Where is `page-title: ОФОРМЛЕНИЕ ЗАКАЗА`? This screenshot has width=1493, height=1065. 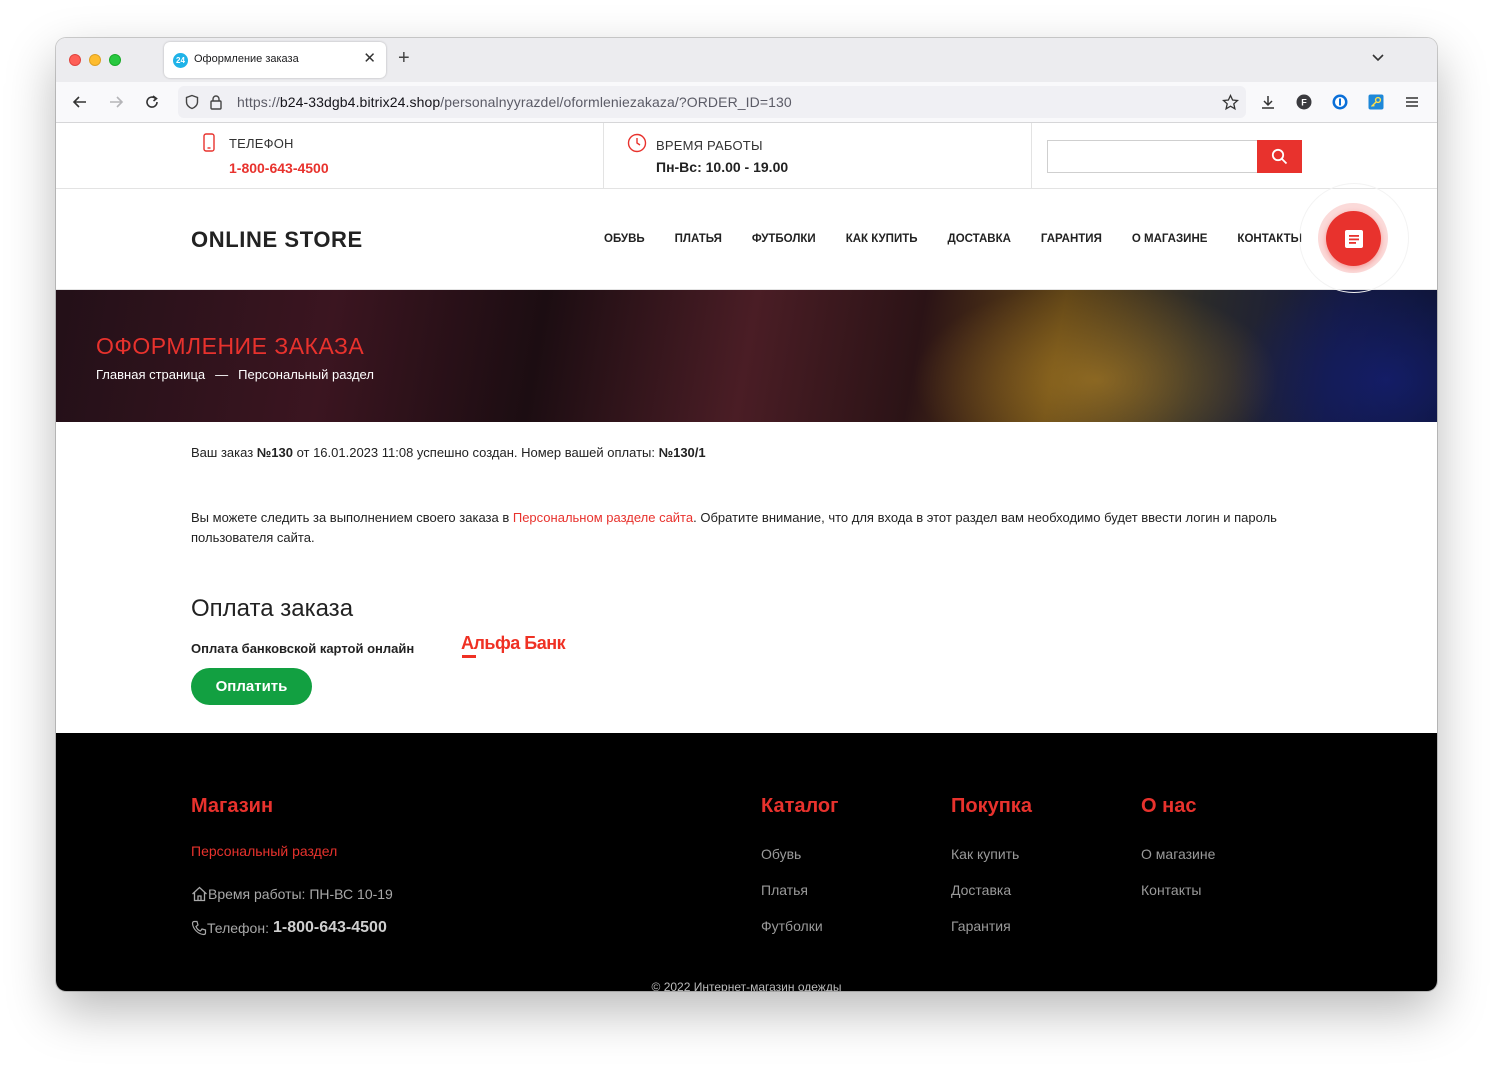 page-title: ОФОРМЛЕНИЕ ЗАКАЗА is located at coordinates (230, 346).